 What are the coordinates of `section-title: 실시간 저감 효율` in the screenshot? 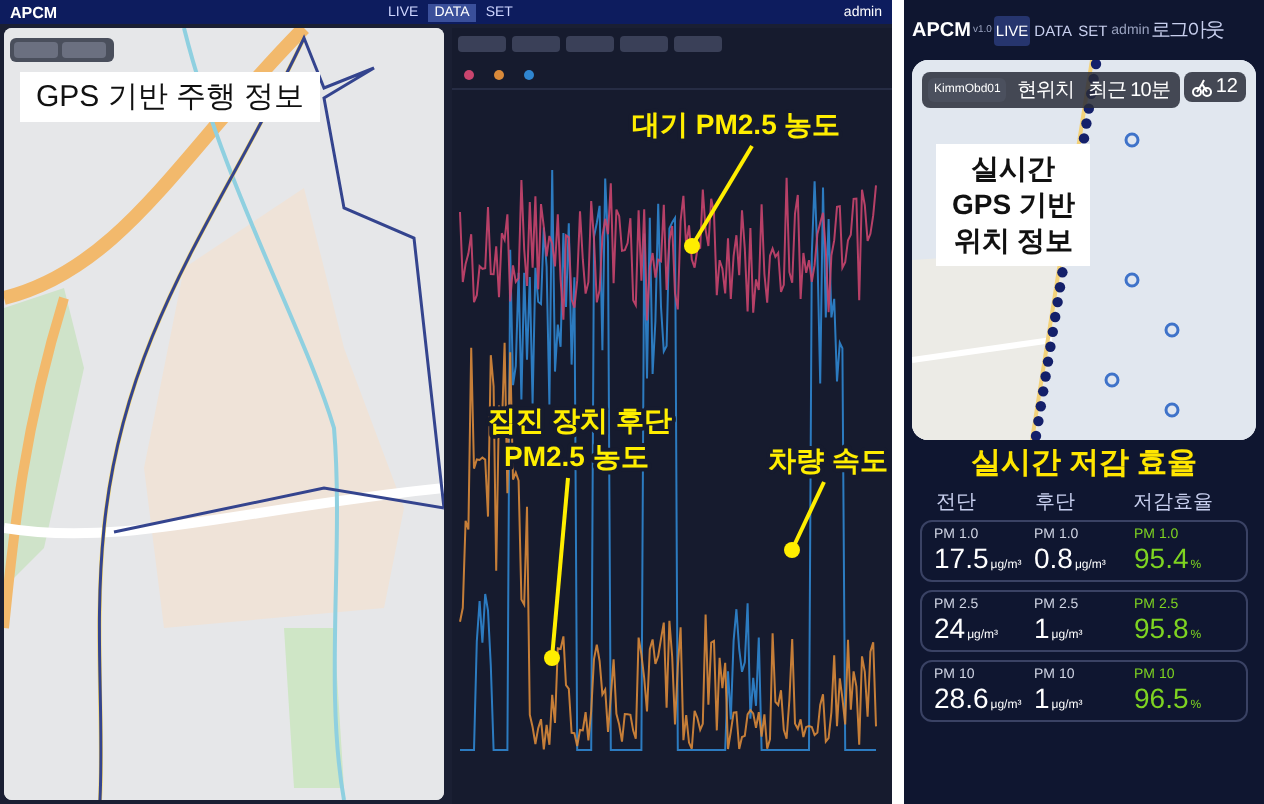 It's located at (1084, 463).